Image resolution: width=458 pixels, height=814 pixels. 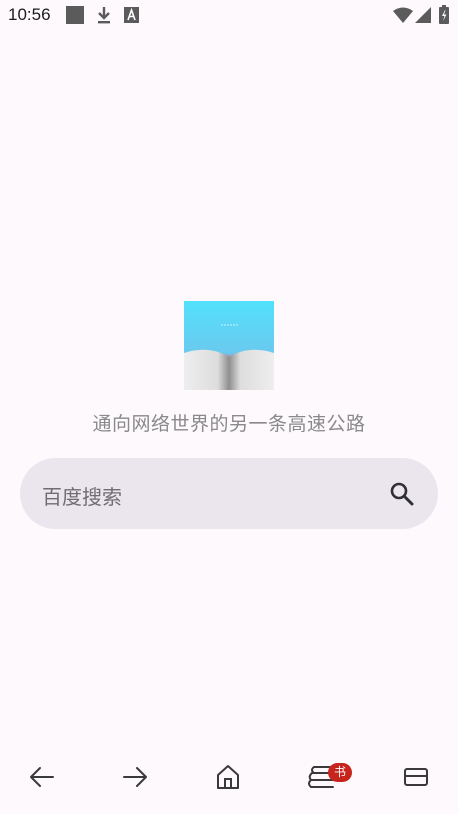 What do you see at coordinates (132, 17) in the screenshot?
I see `text-a-icon` at bounding box center [132, 17].